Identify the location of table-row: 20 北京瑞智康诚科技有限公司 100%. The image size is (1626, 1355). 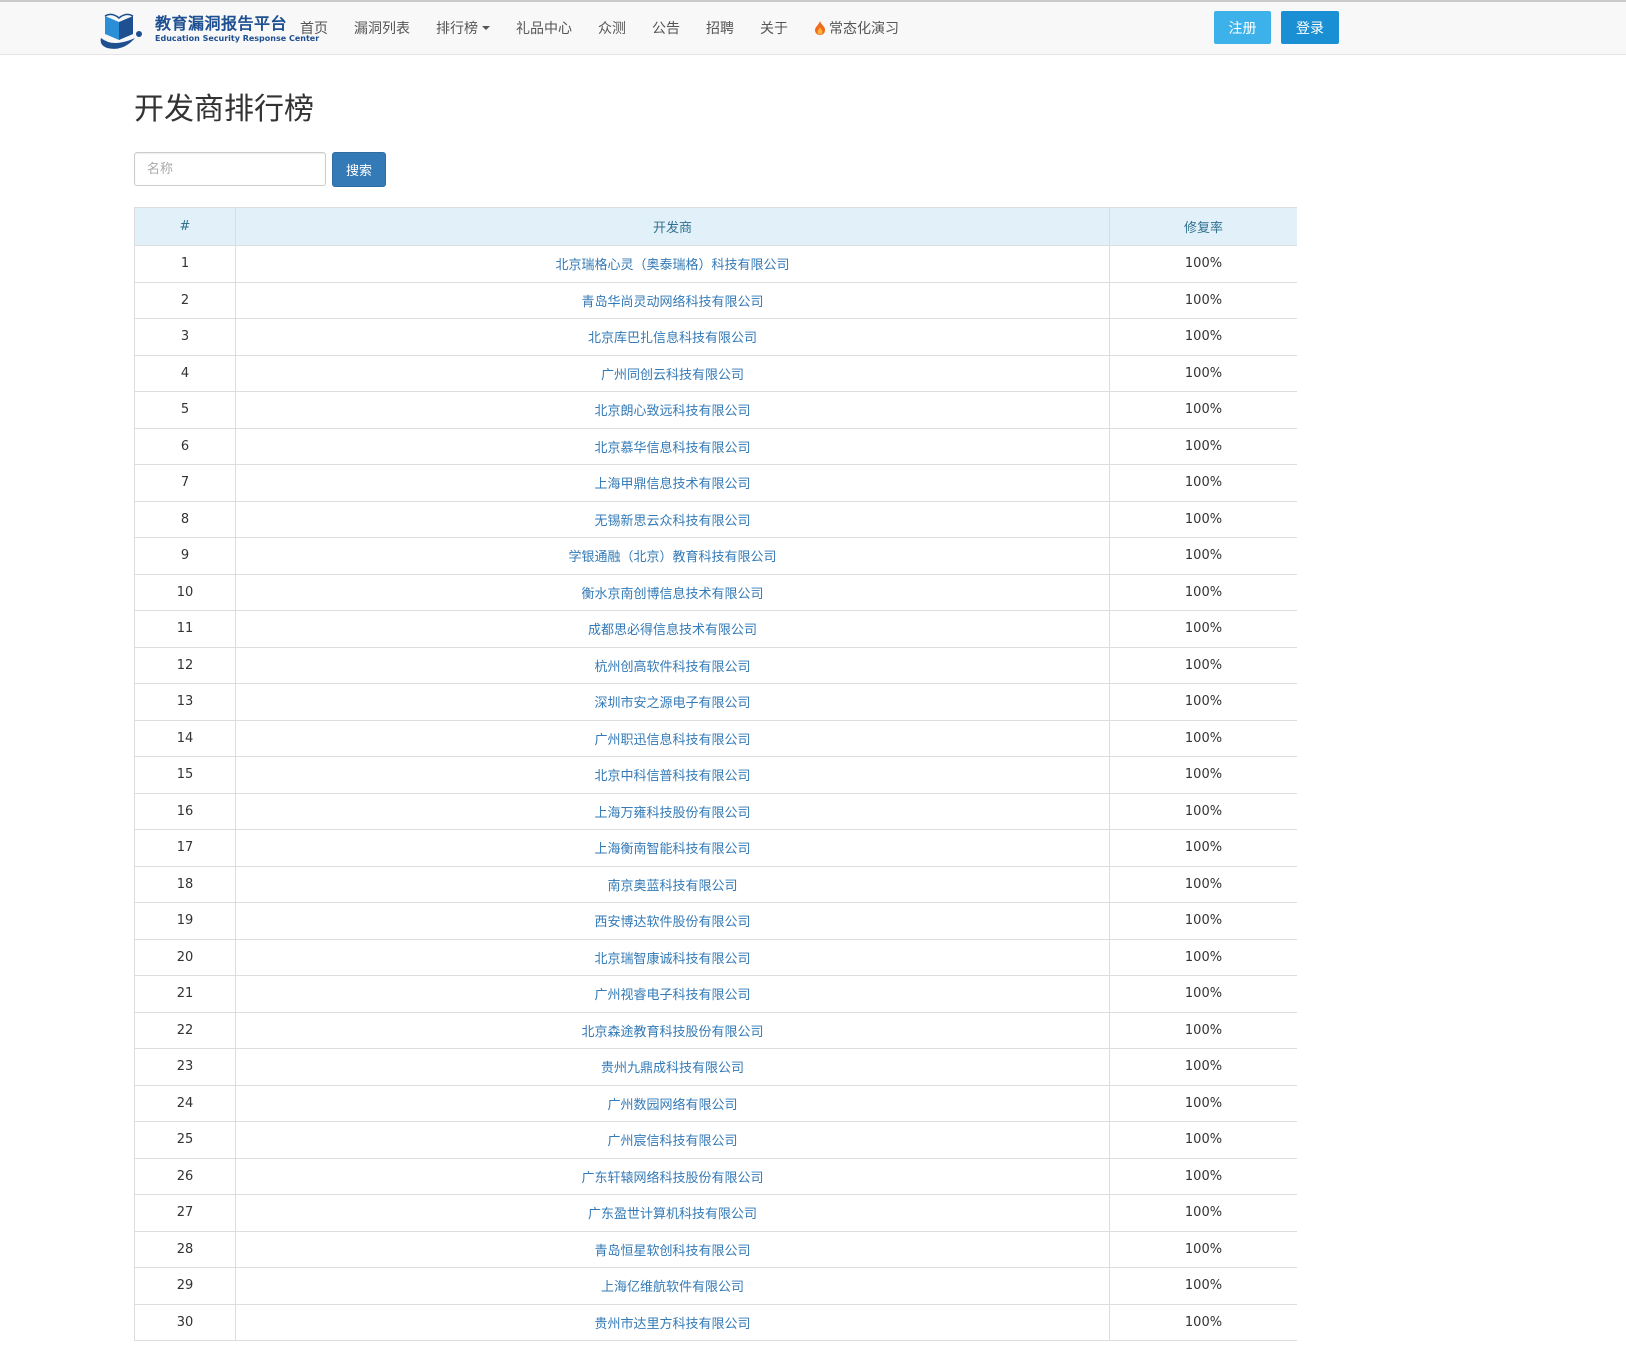
(715, 957).